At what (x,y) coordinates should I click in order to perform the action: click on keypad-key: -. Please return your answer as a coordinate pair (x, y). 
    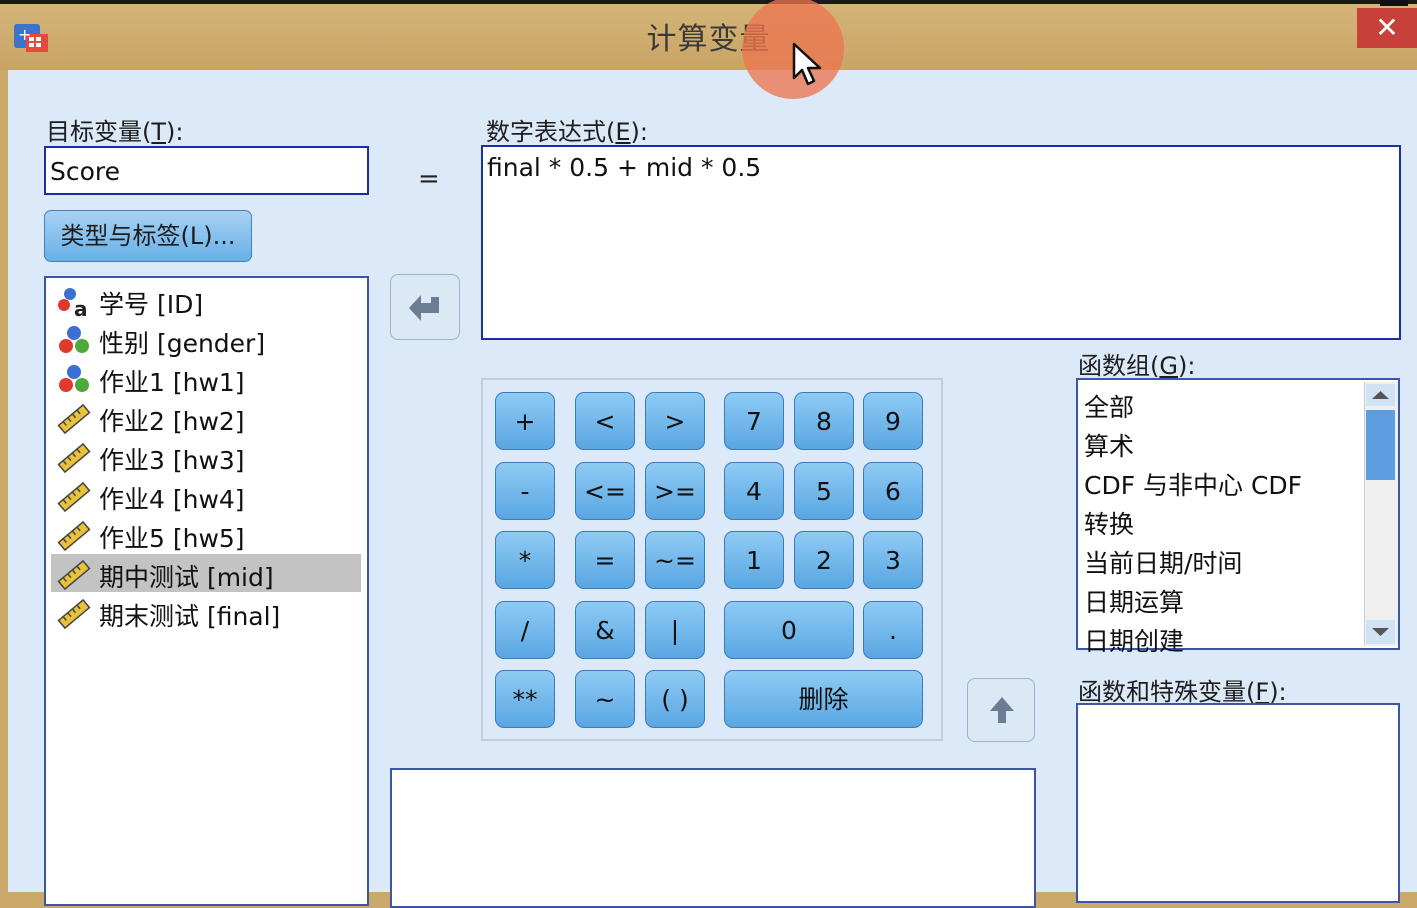
    Looking at the image, I should click on (525, 491).